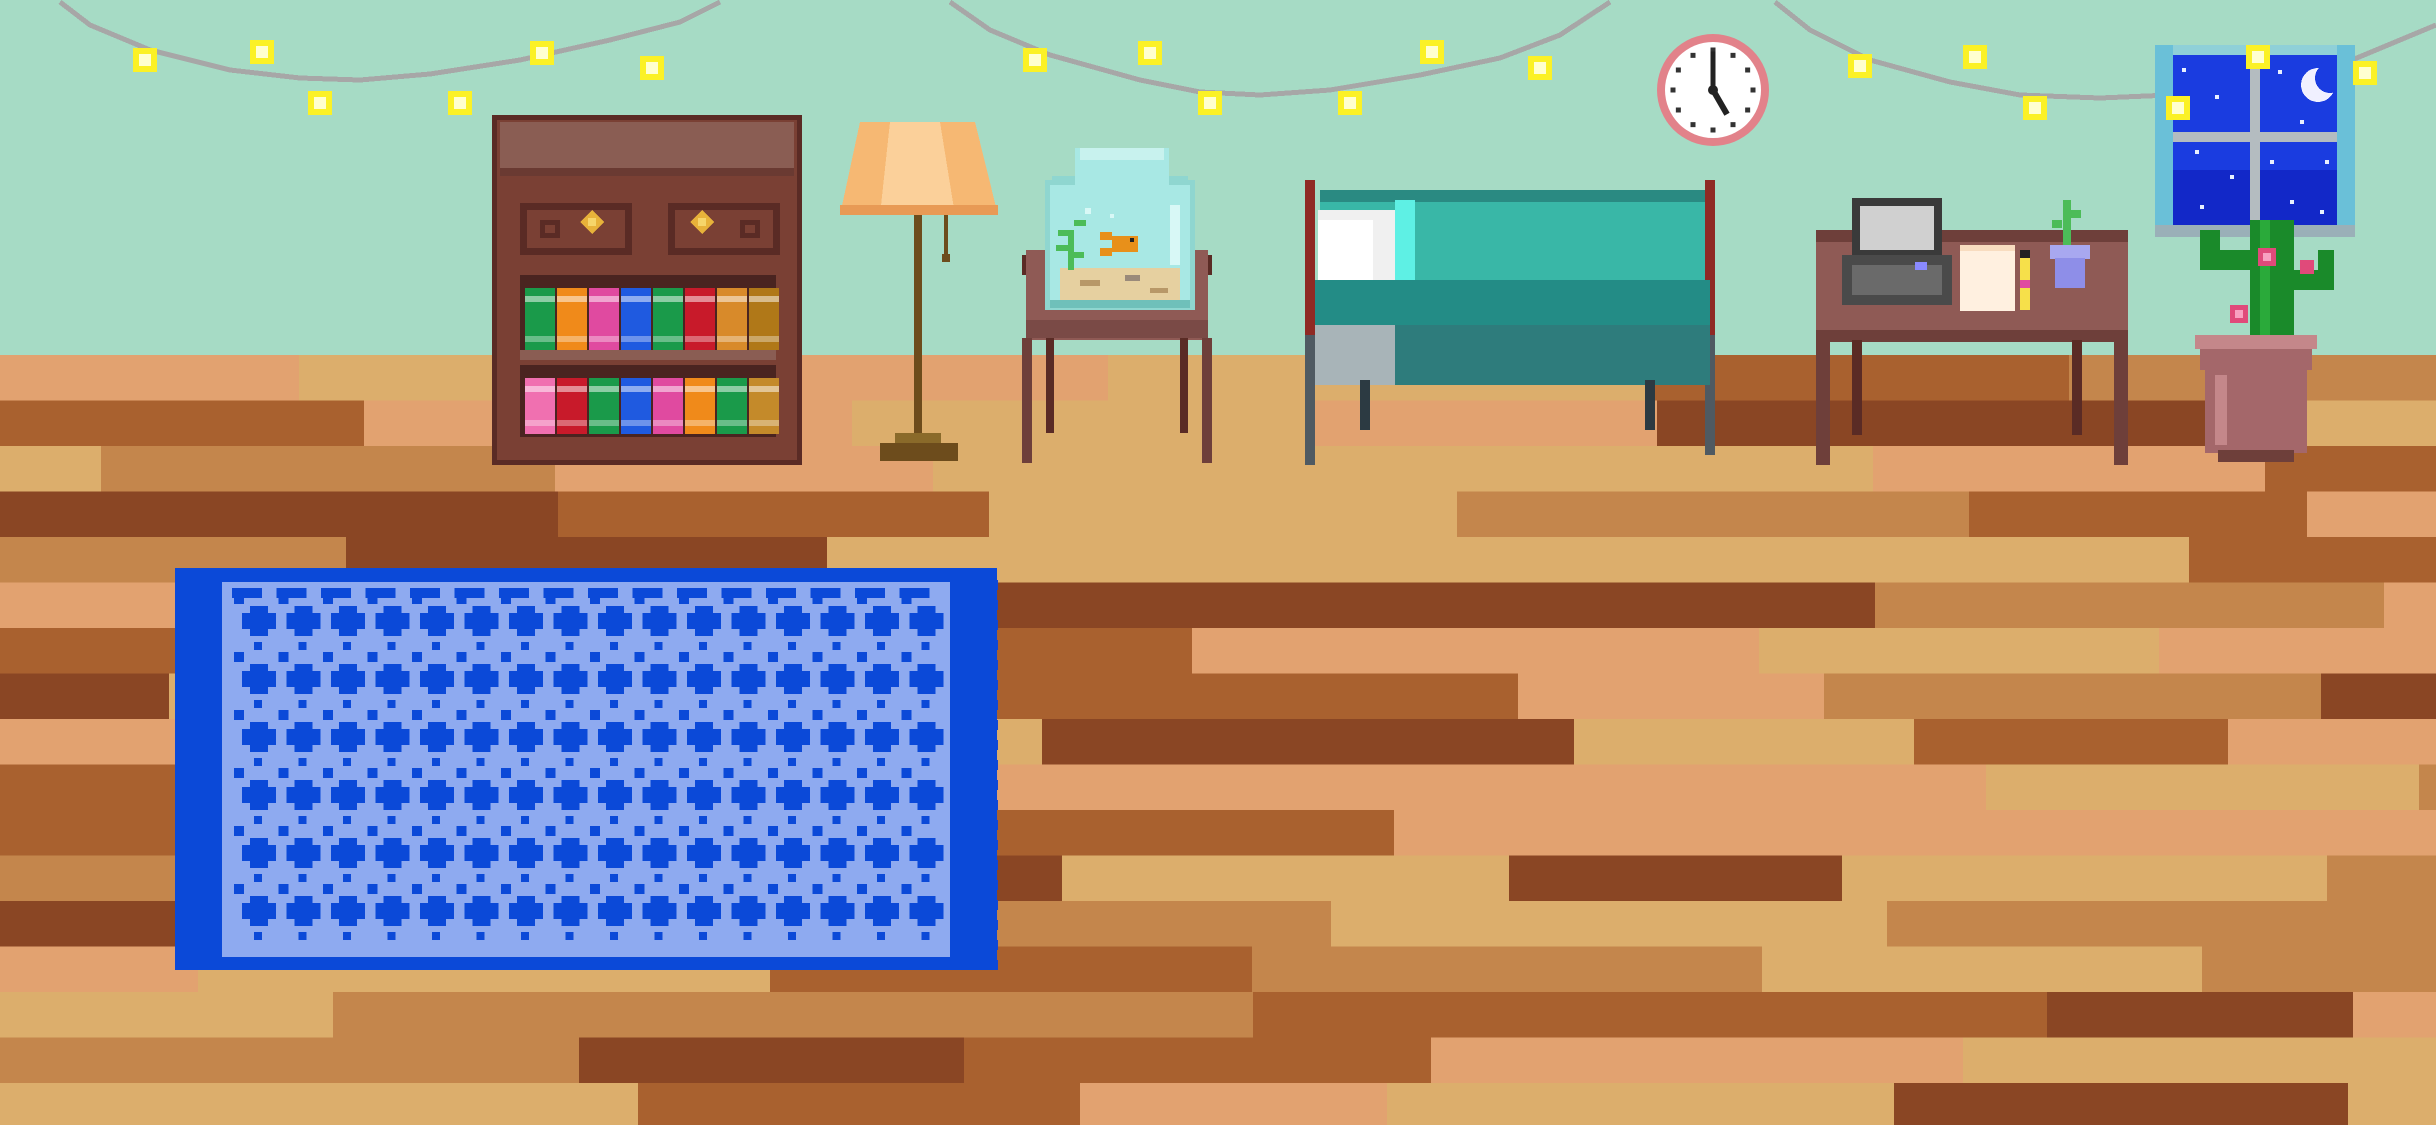 The width and height of the screenshot is (2436, 1125). I want to click on pencil-icon, so click(2025, 280).